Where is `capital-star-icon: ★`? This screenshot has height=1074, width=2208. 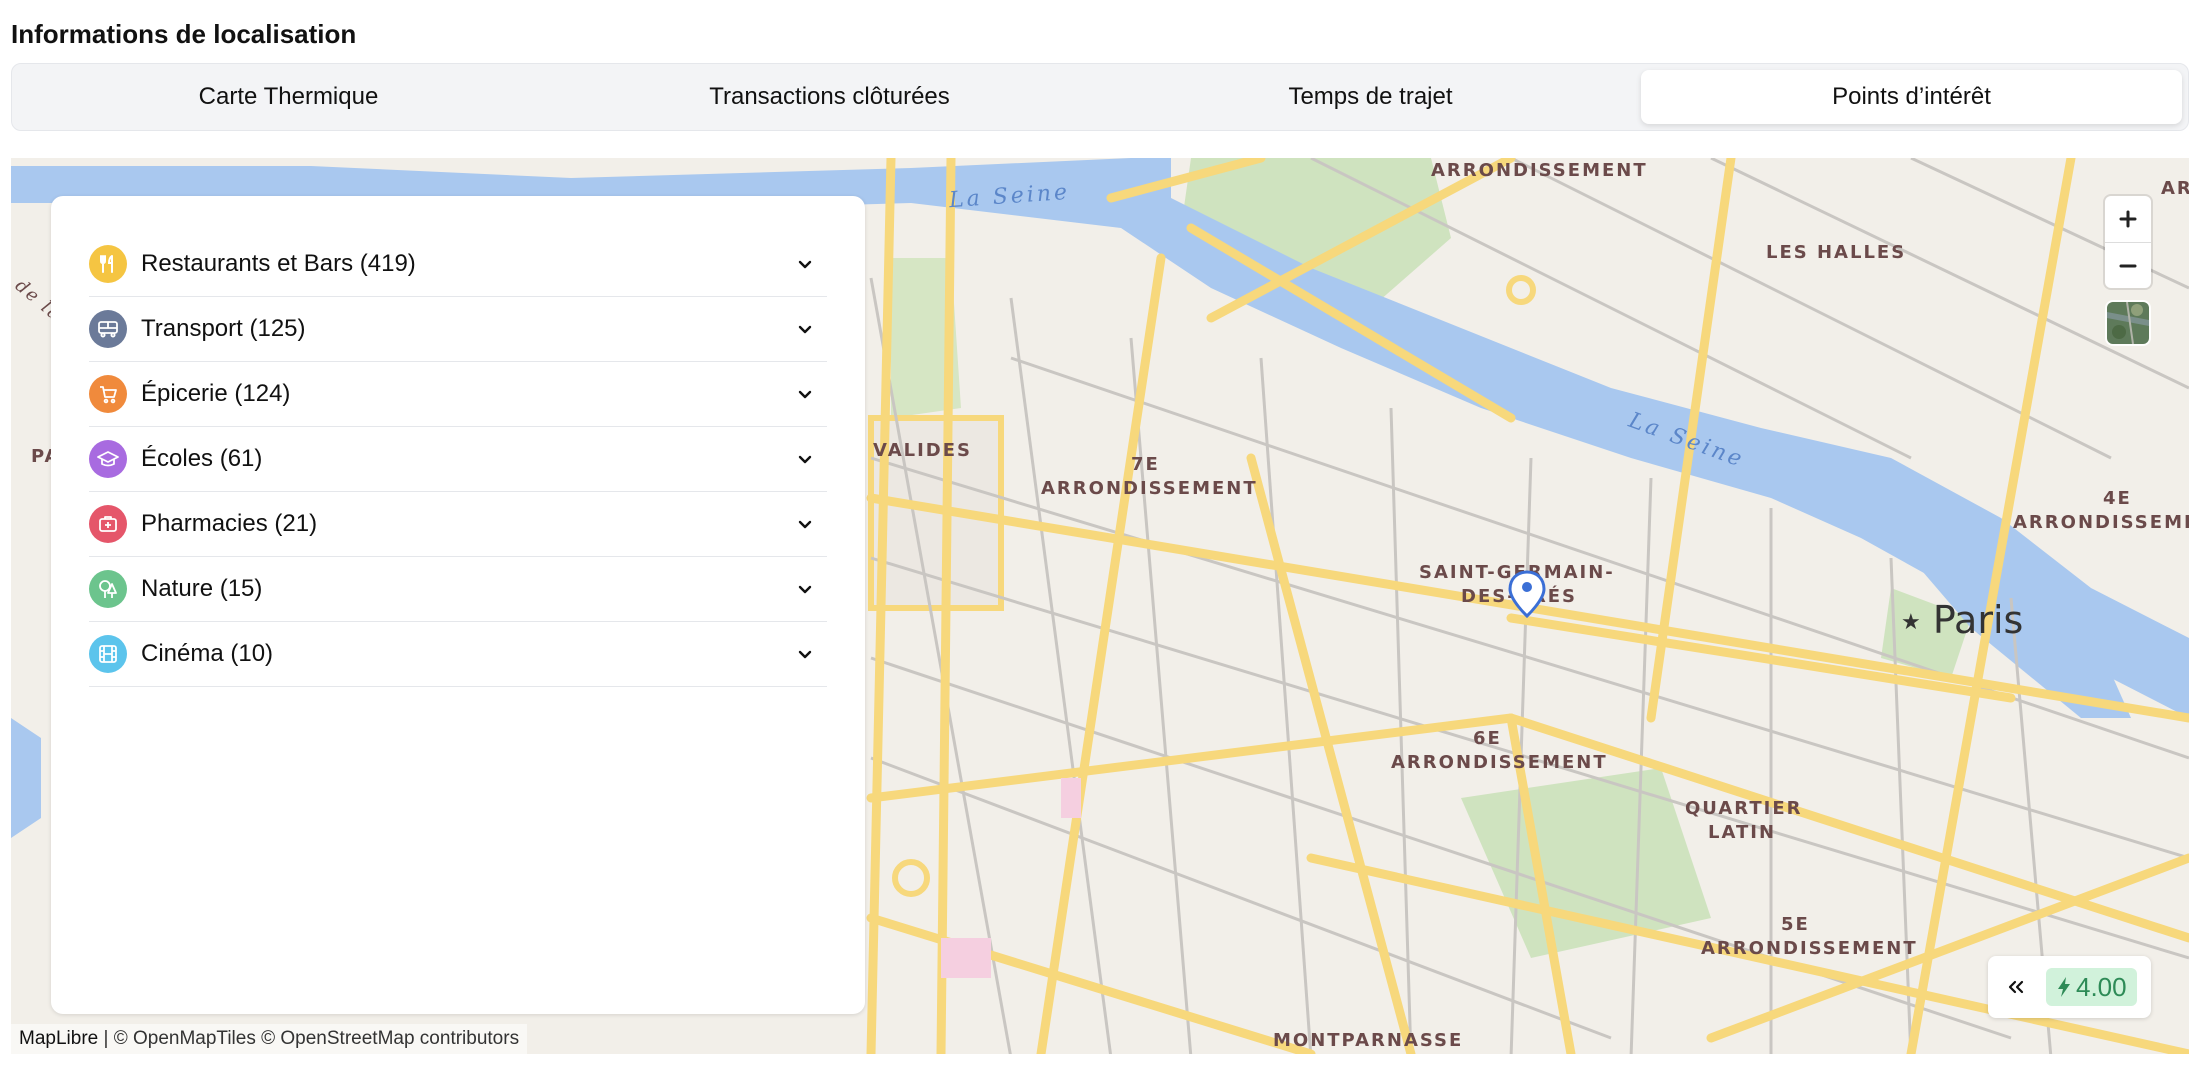 capital-star-icon: ★ is located at coordinates (1911, 622).